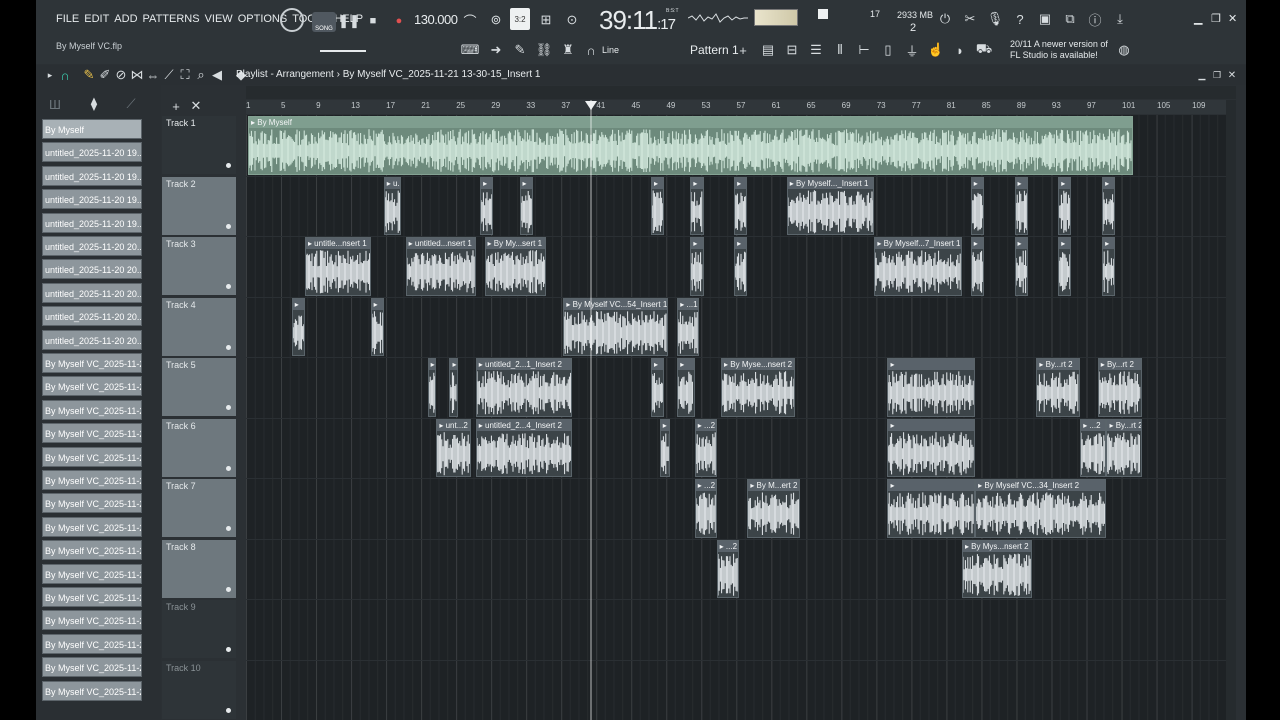 The height and width of the screenshot is (720, 1280). Describe the element at coordinates (610, 50) in the screenshot. I see `snap-selector: Line` at that location.